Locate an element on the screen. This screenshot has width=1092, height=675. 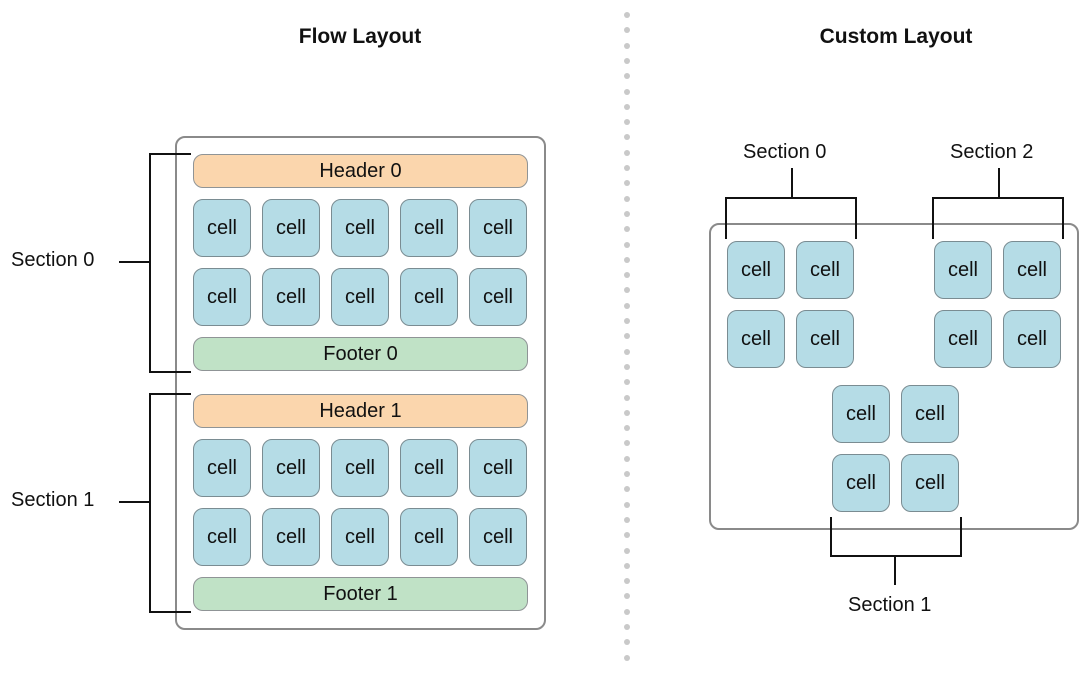
custom-section-1-bracket is located at coordinates (896, 556).